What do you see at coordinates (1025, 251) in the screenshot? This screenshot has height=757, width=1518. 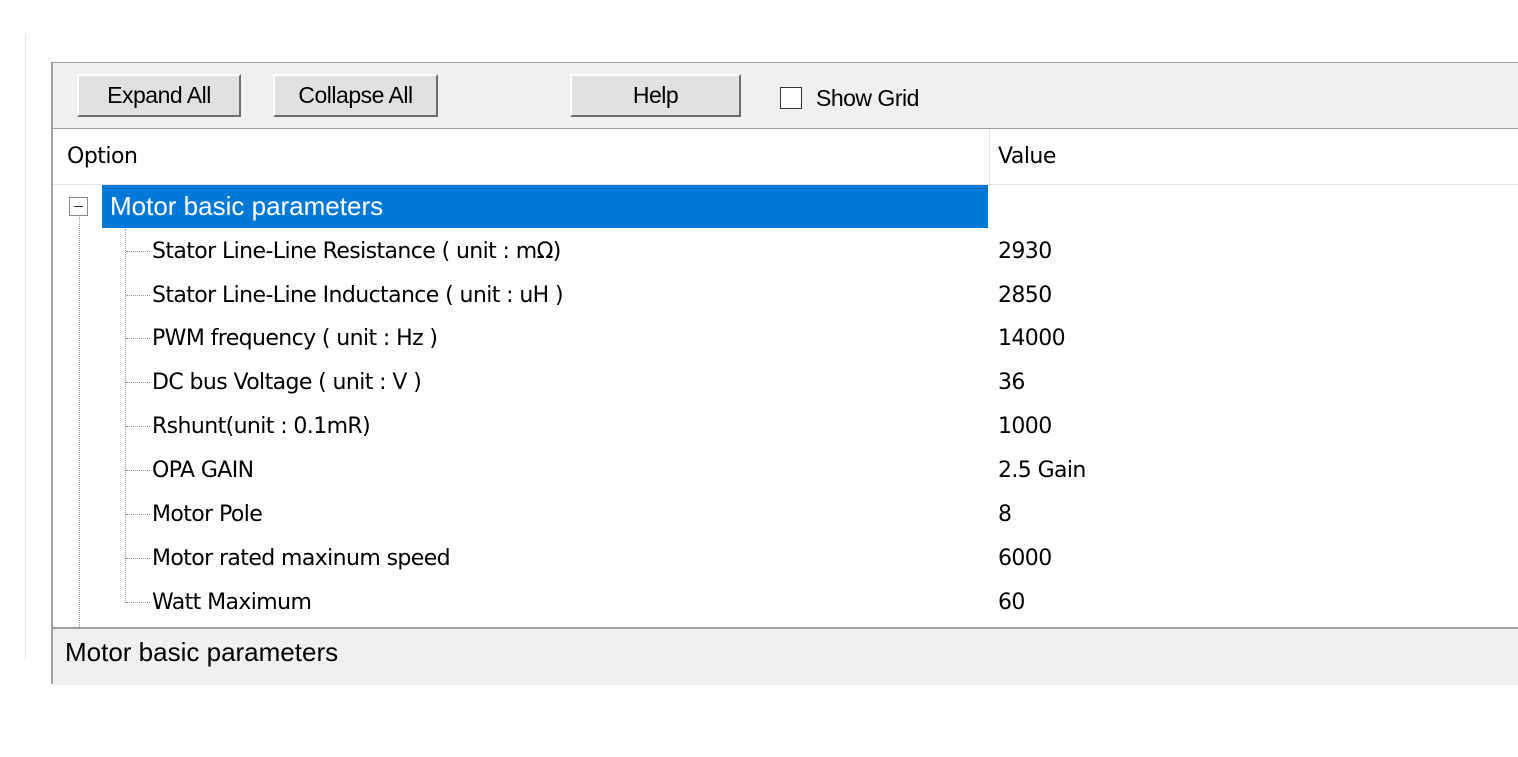 I see `row-value: 2930` at bounding box center [1025, 251].